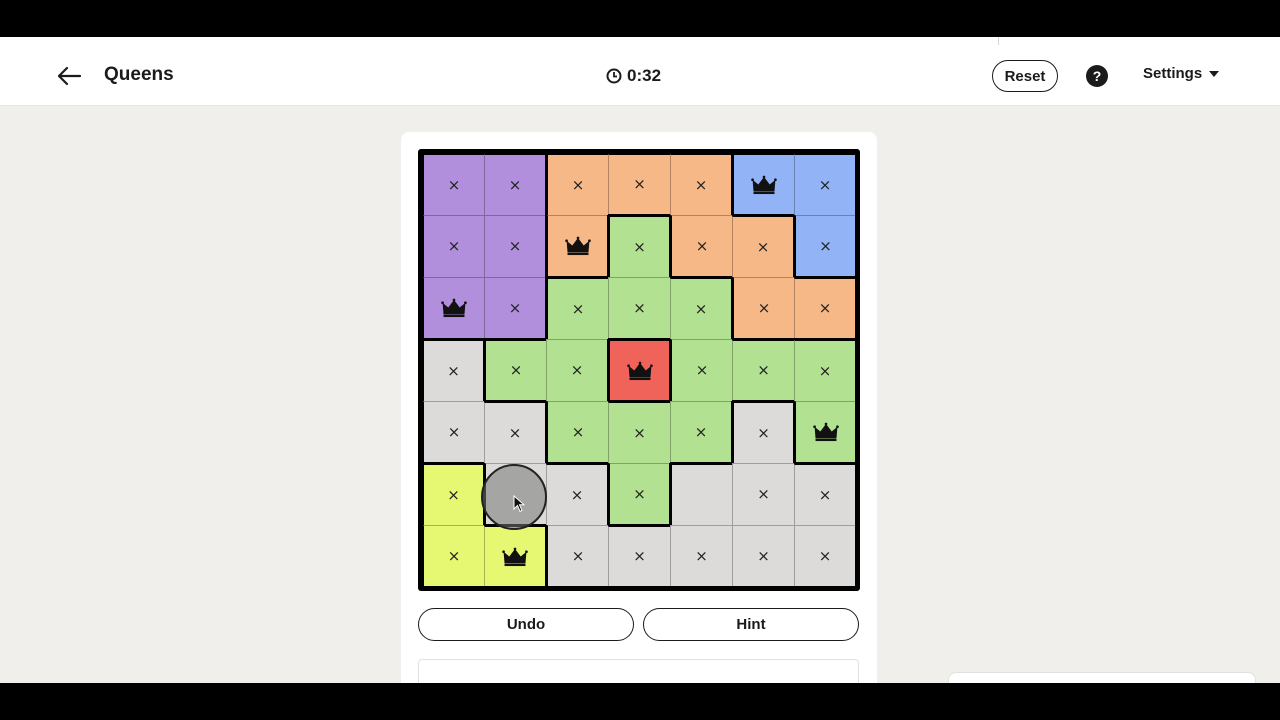  I want to click on board-cell-r2-c5: ×, so click(701, 245).